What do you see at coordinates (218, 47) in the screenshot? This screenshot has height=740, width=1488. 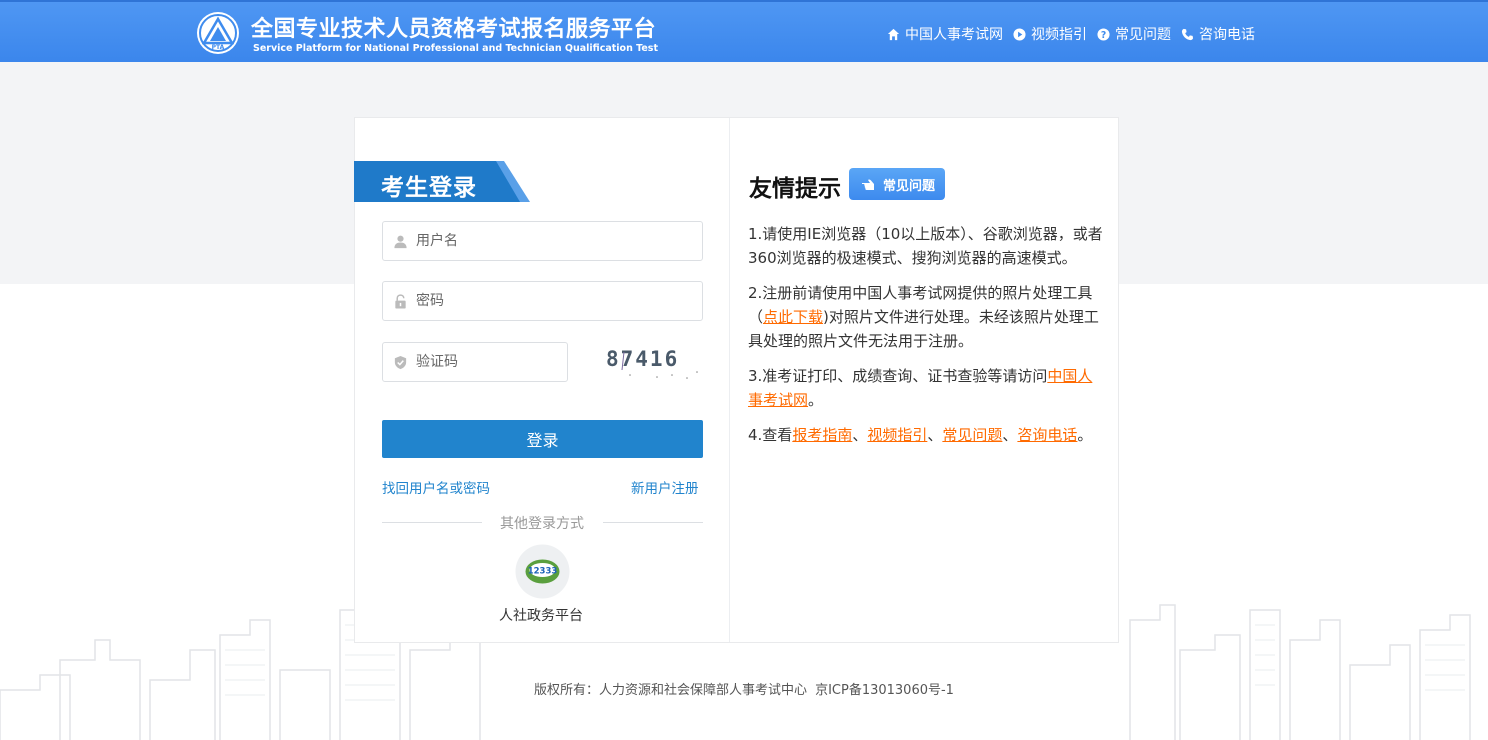 I see `svg-text: PTA` at bounding box center [218, 47].